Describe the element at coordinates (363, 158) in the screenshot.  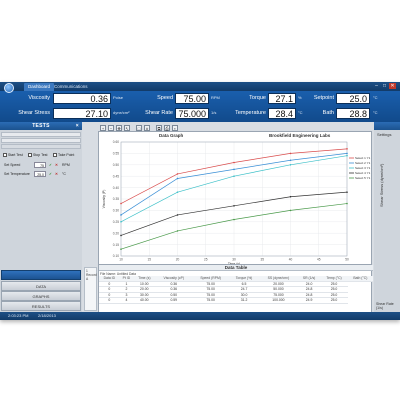
I see `legend-entry: Select 1 Y1` at that location.